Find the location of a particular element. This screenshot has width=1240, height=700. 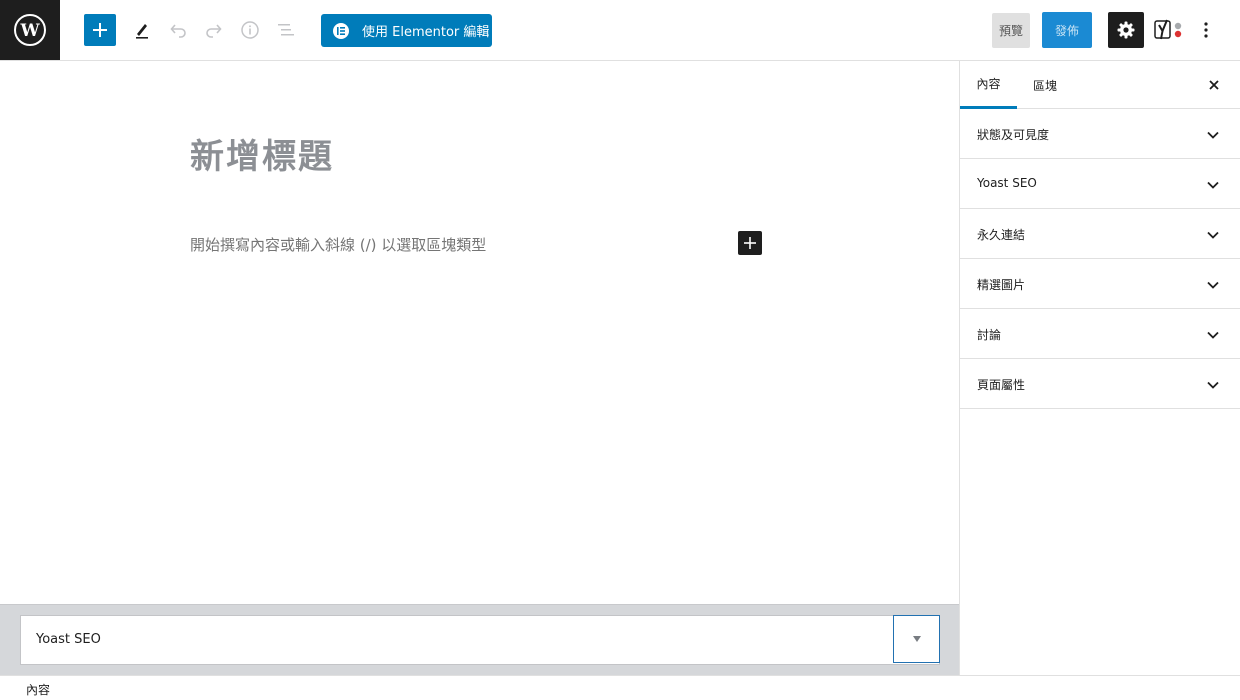

redo-button is located at coordinates (214, 30).